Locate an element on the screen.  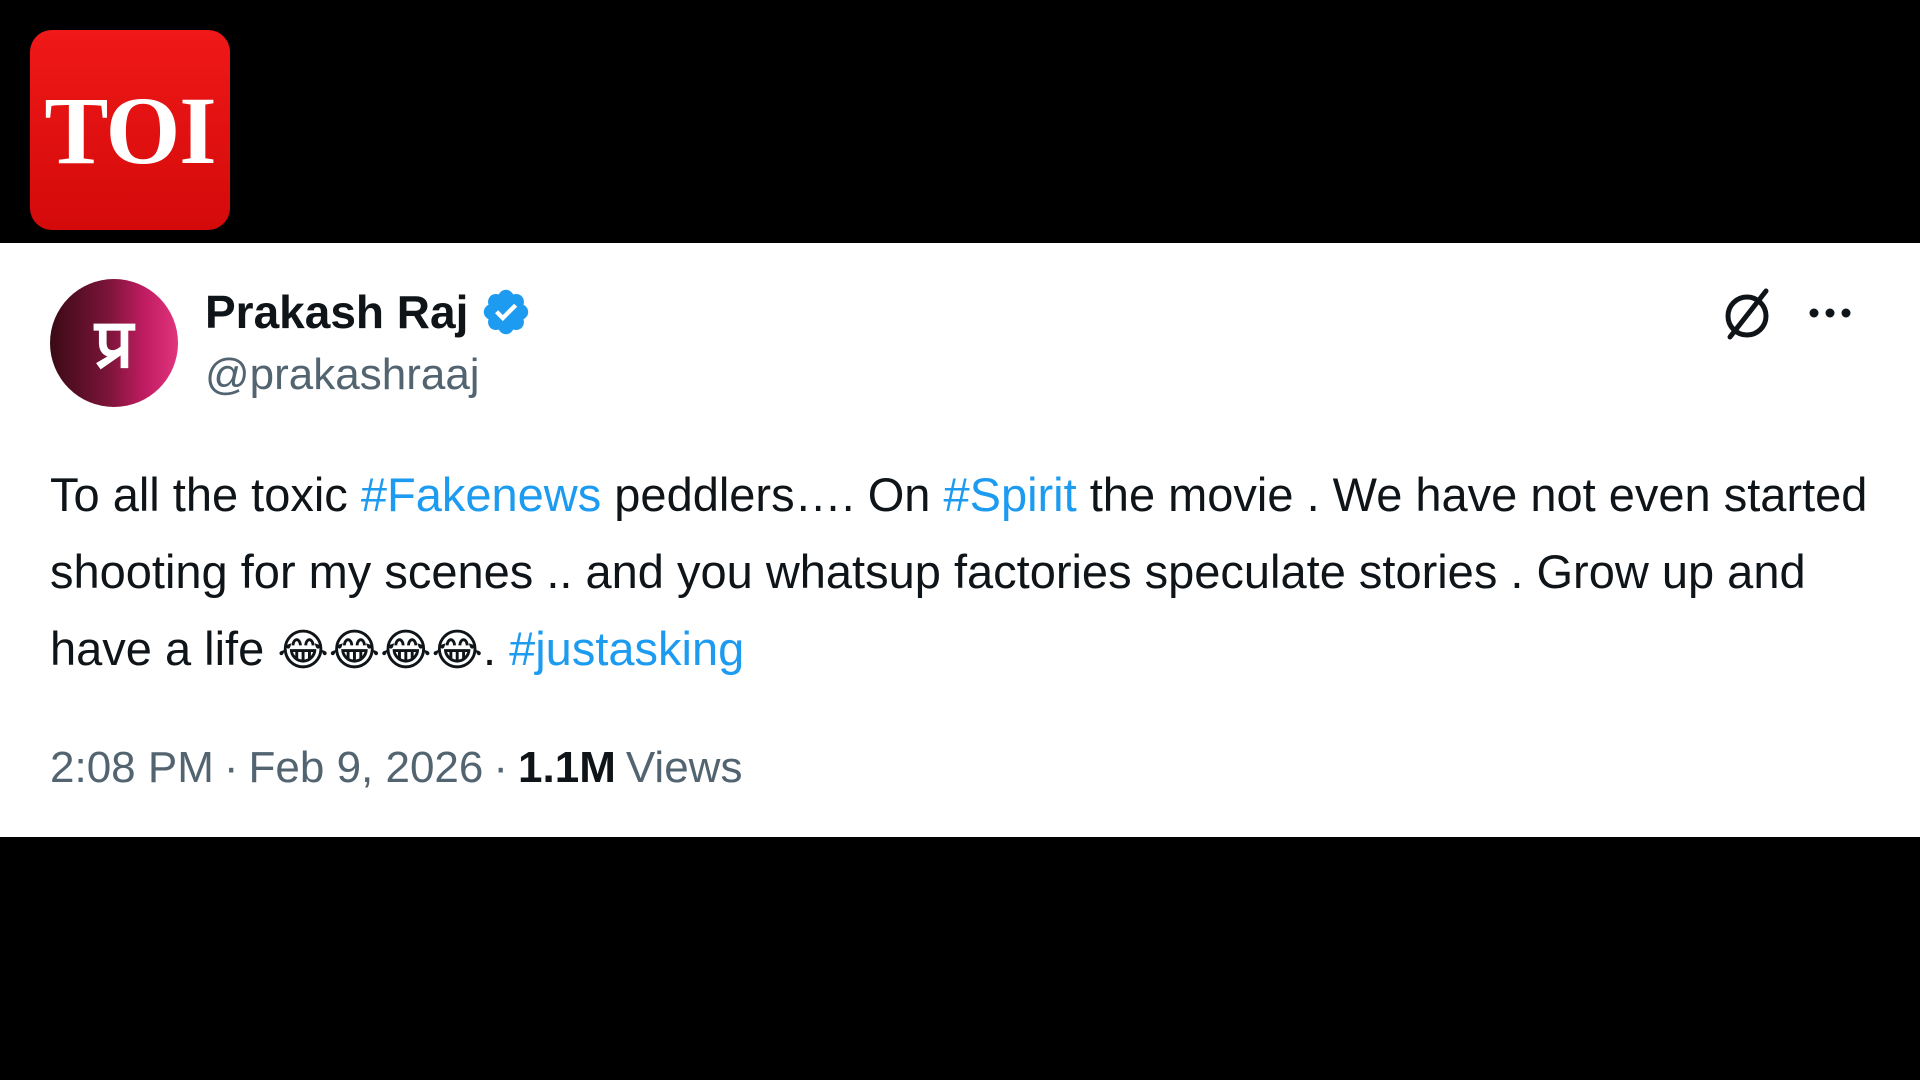
avatar: प्र is located at coordinates (114, 343).